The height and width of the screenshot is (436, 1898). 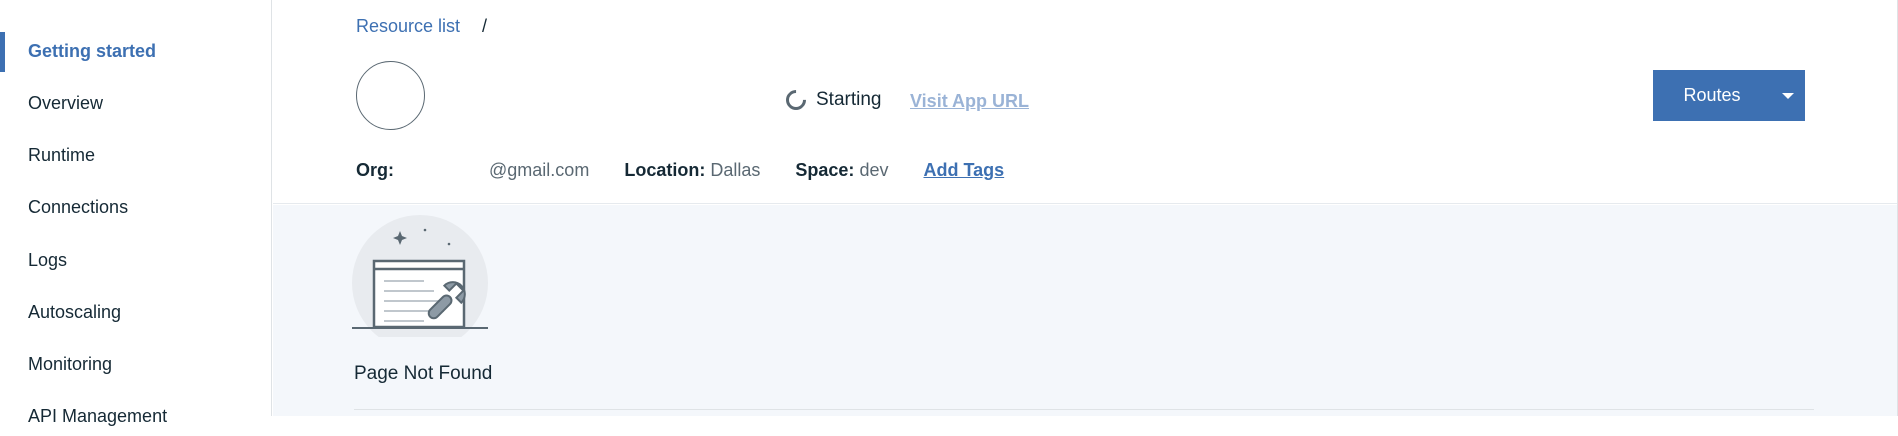 I want to click on routes-button: Routes, so click(x=1729, y=95).